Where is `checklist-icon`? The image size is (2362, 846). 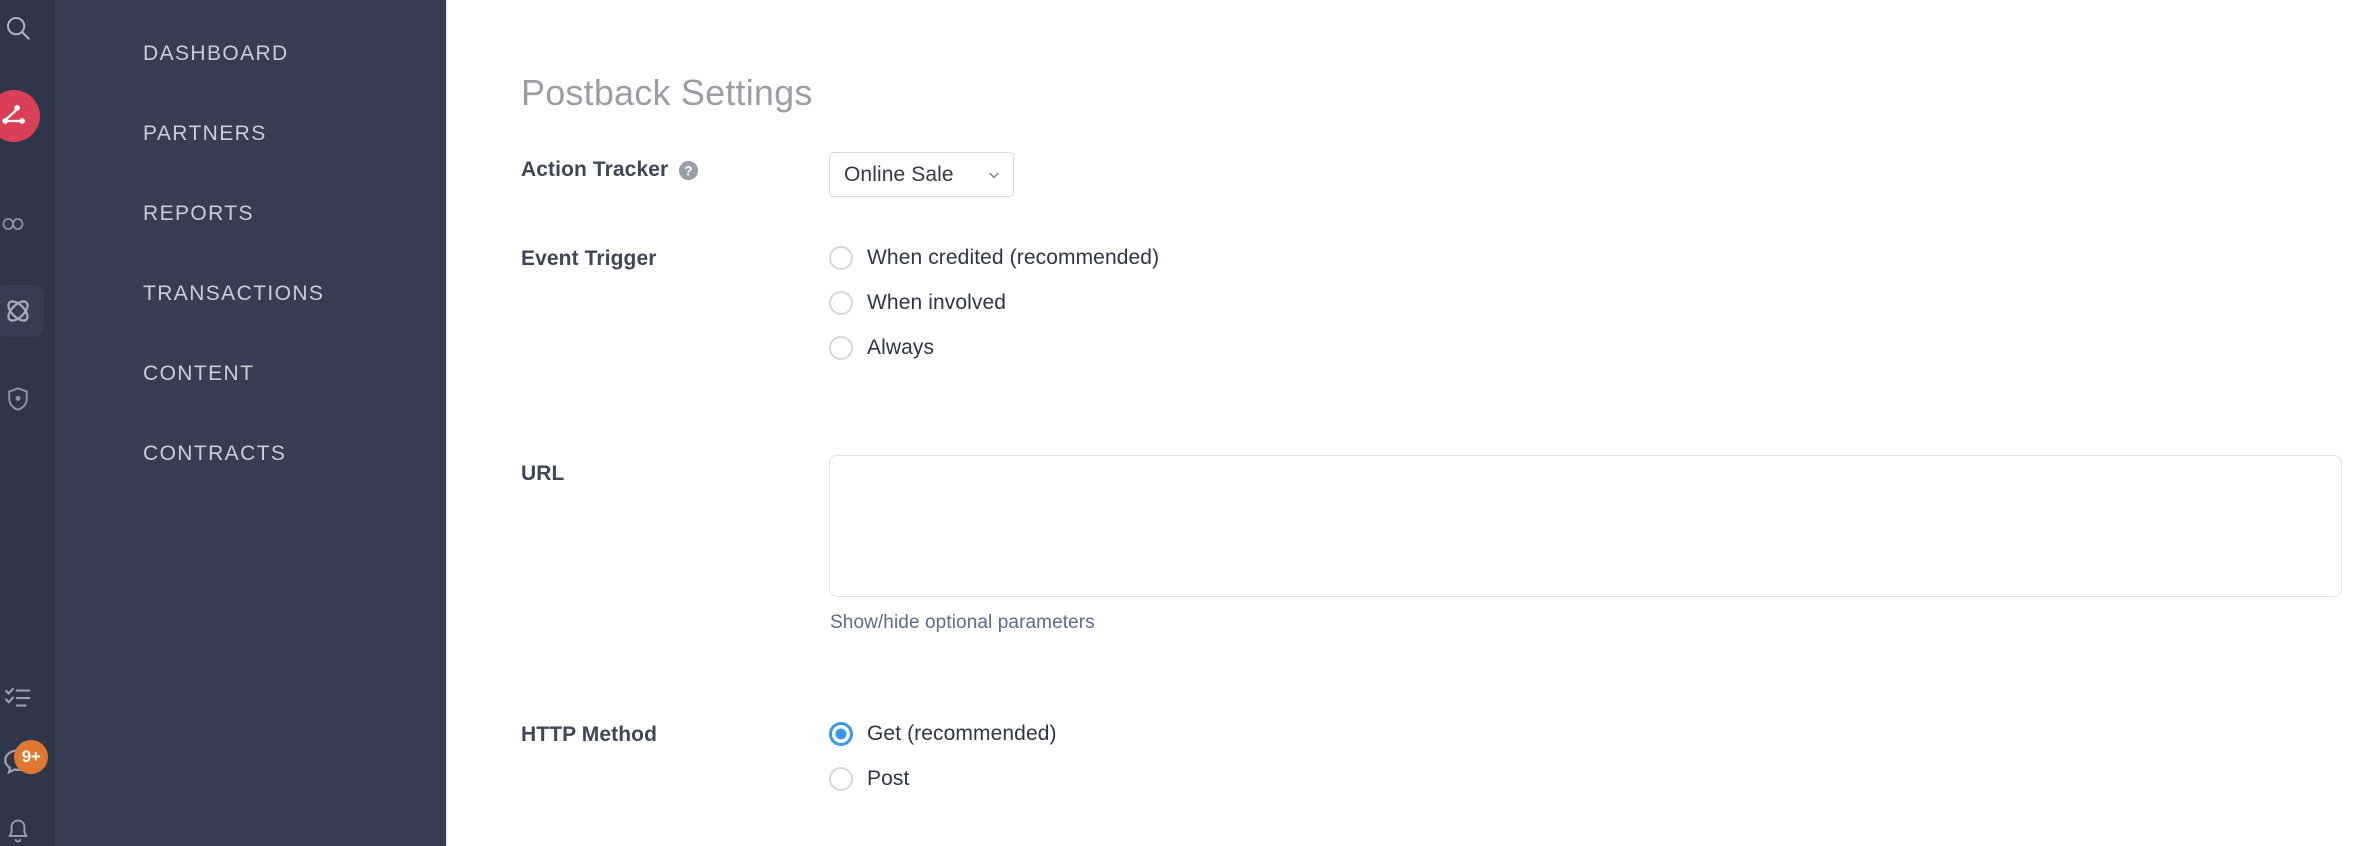 checklist-icon is located at coordinates (22, 698).